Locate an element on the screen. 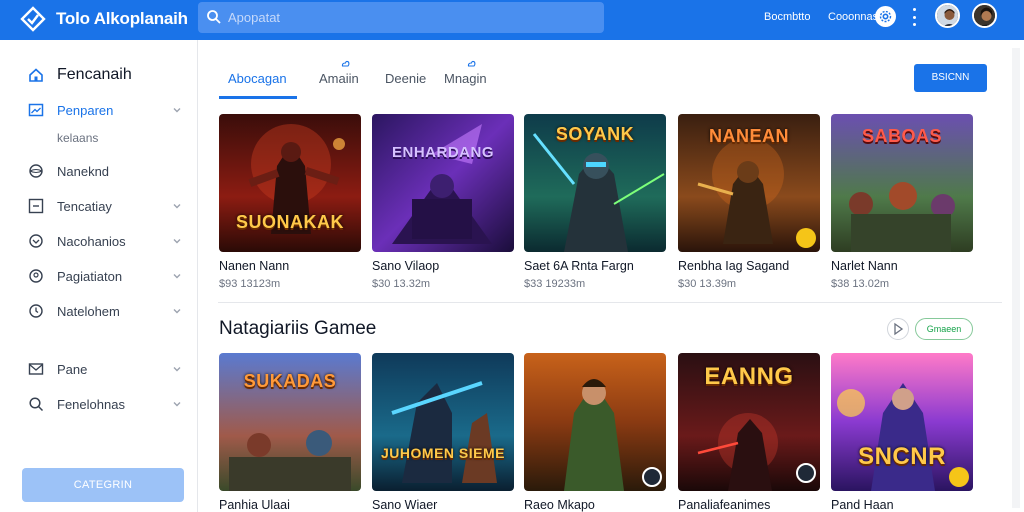 This screenshot has height=512, width=1024. sidebar-item-nacohanios: Nacohanios is located at coordinates (99, 241).